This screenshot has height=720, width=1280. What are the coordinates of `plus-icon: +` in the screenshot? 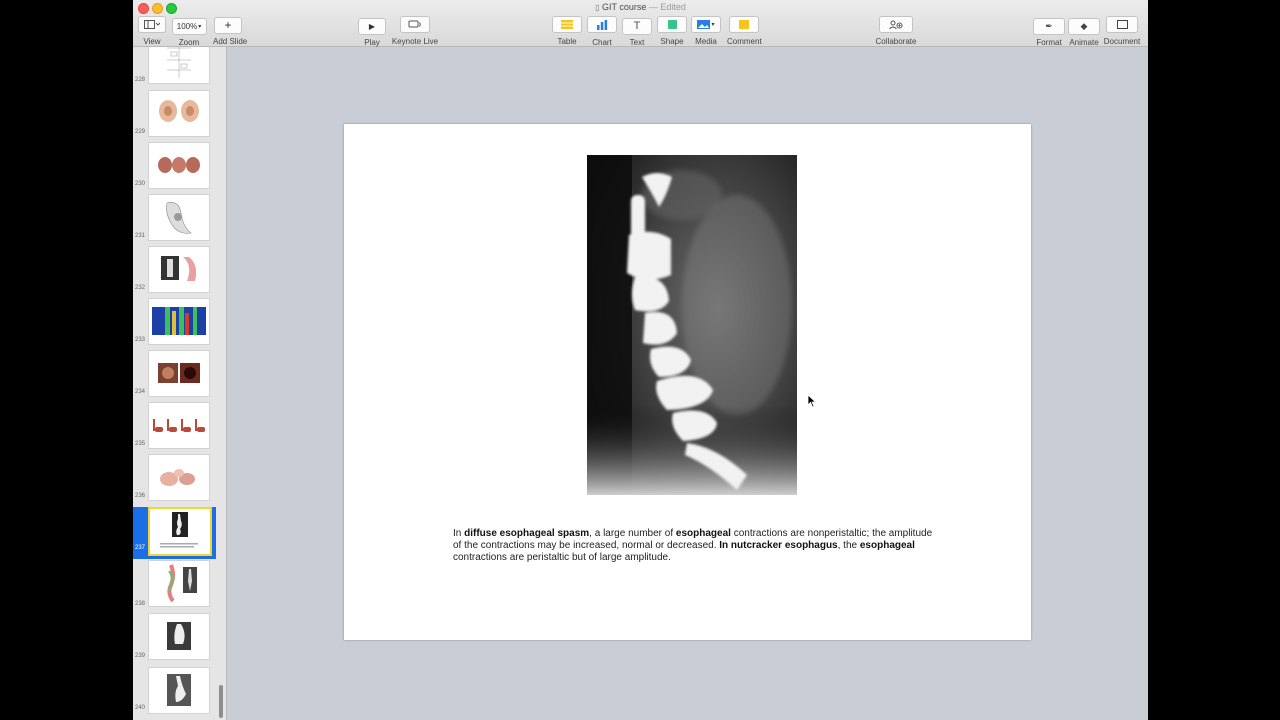 It's located at (228, 25).